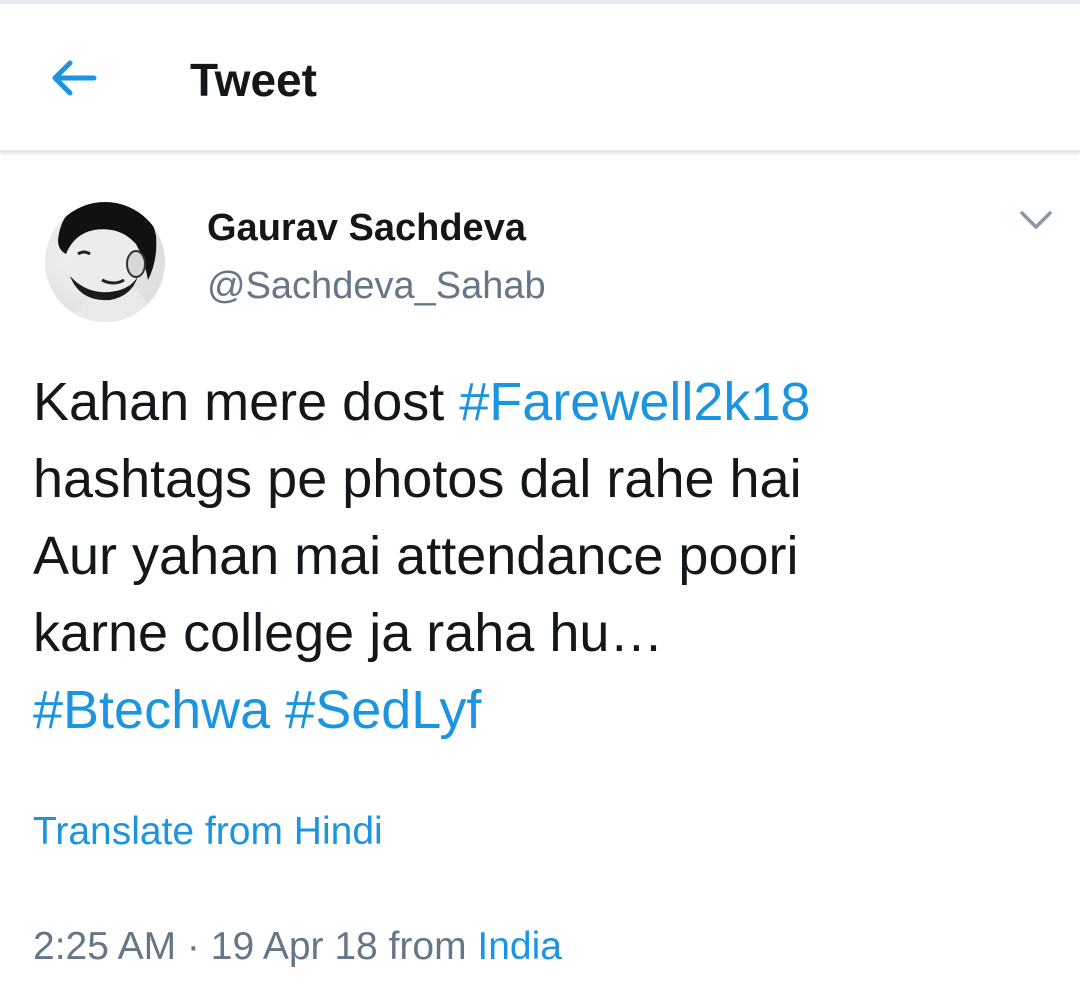 Image resolution: width=1080 pixels, height=993 pixels. Describe the element at coordinates (151, 710) in the screenshot. I see `hashtag-link: #Btechwa` at that location.